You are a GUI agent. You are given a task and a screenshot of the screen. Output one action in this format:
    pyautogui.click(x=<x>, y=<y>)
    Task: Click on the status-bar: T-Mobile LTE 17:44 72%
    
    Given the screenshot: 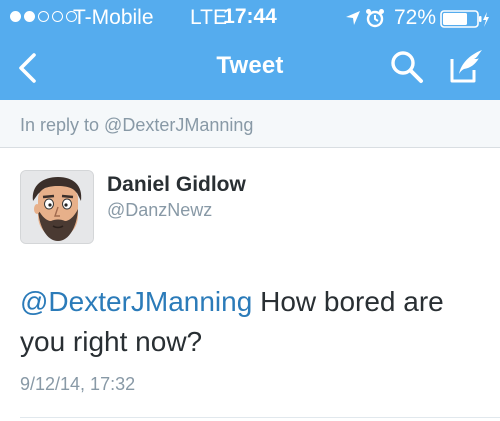 What is the action you would take?
    pyautogui.click(x=250, y=18)
    